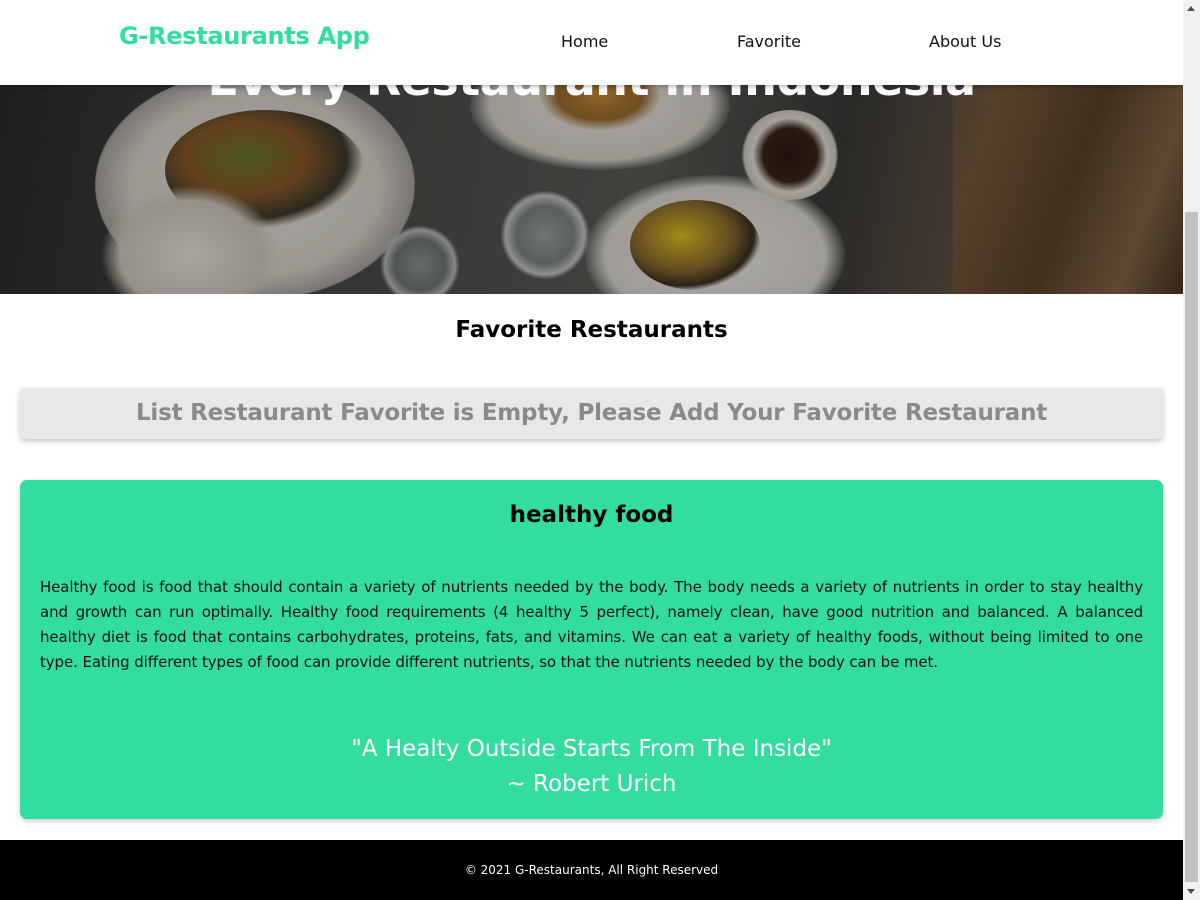 This screenshot has height=900, width=1200. I want to click on page-scrollbar, so click(1191, 450).